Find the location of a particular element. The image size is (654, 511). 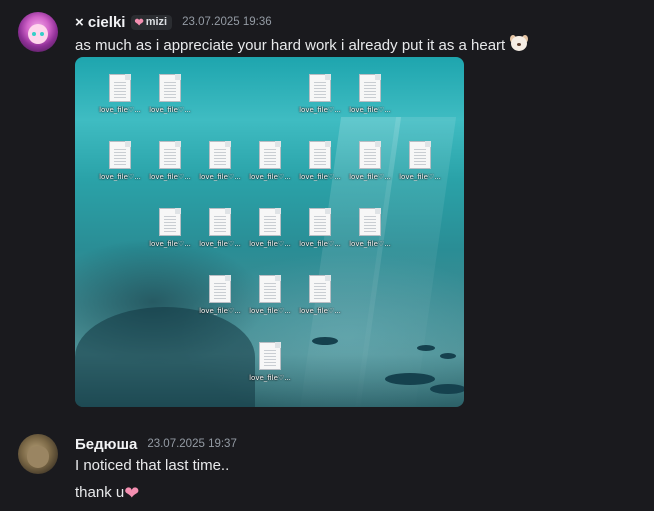

dog-emoji-icon is located at coordinates (519, 44).